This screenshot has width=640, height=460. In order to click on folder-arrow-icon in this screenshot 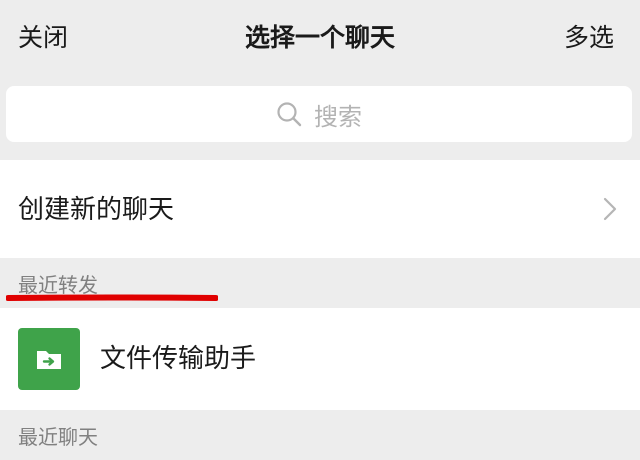, I will do `click(49, 360)`.